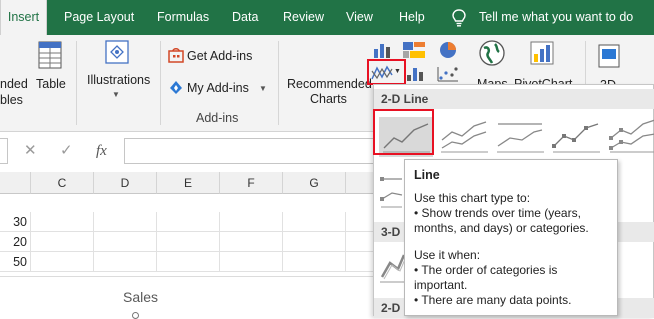  I want to click on illustrations-button: Illustrations, so click(118, 80).